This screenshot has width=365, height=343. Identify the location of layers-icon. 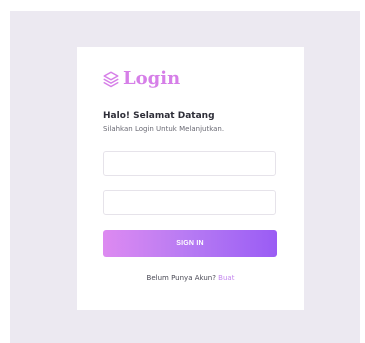
(111, 79).